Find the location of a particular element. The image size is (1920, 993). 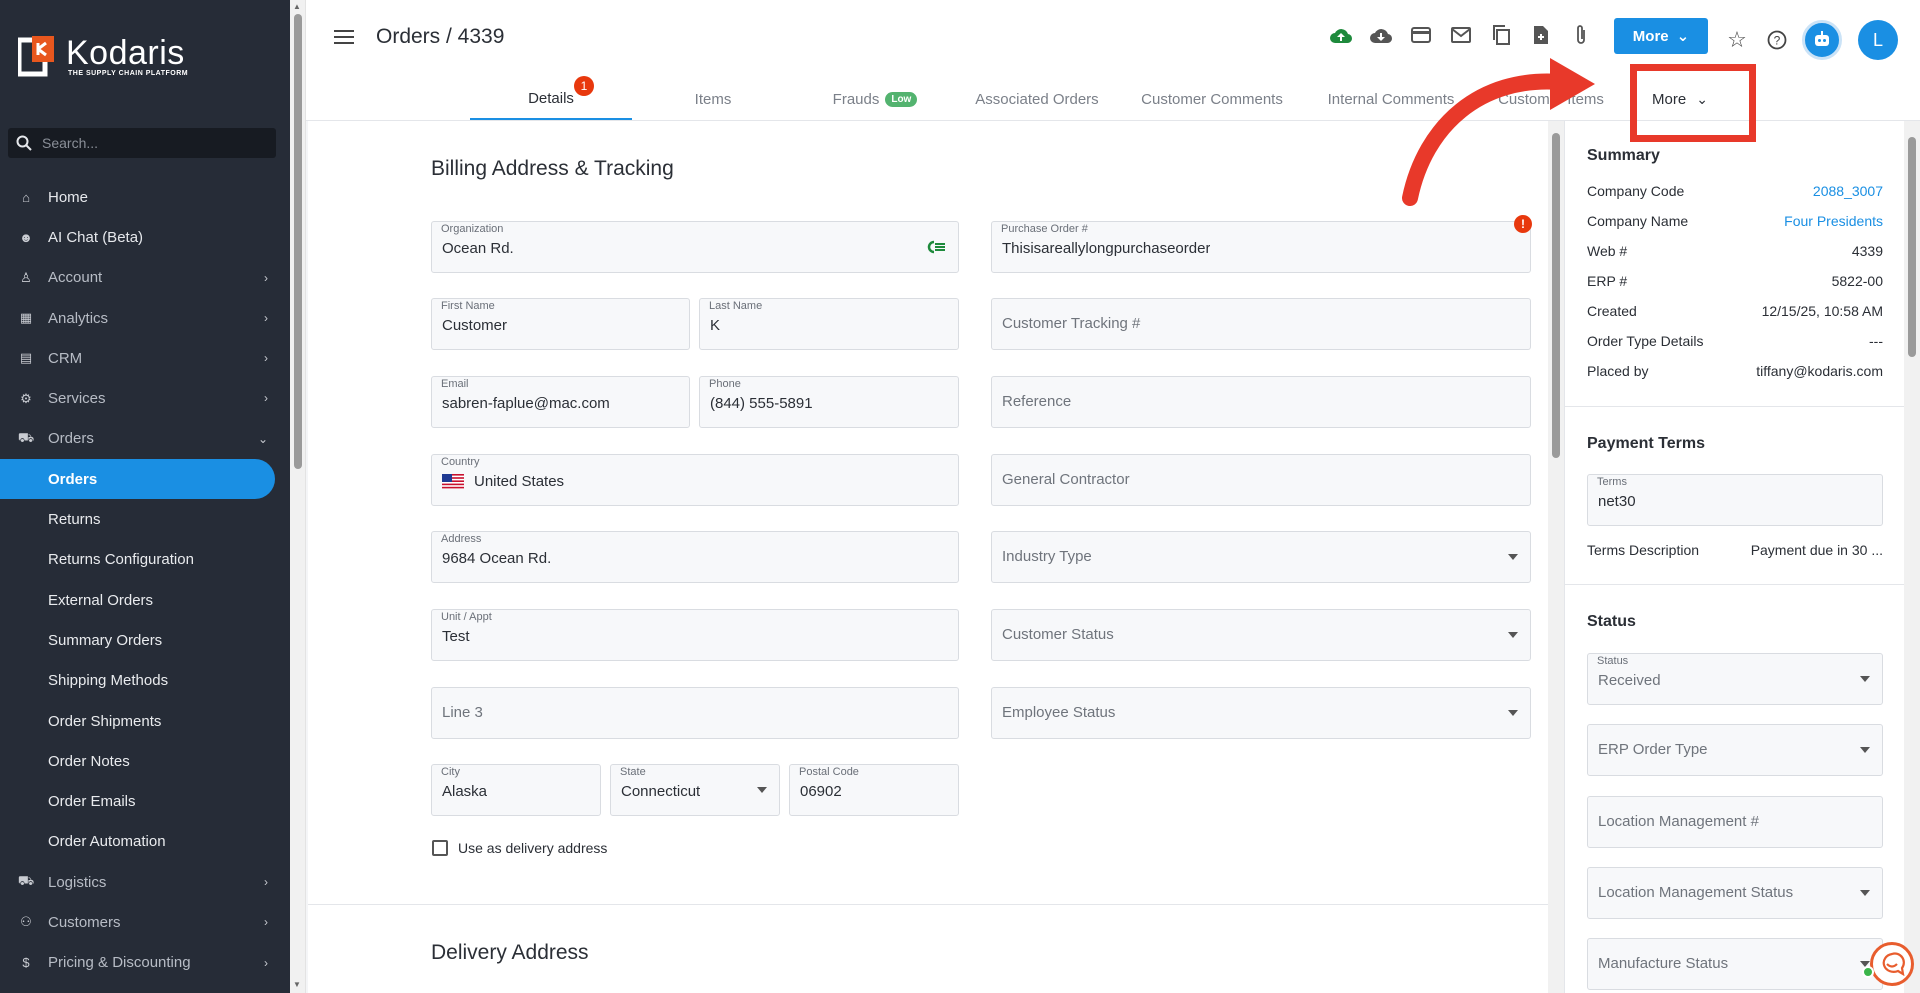

sidebar-item-external-orders: External Orders is located at coordinates (145, 600).